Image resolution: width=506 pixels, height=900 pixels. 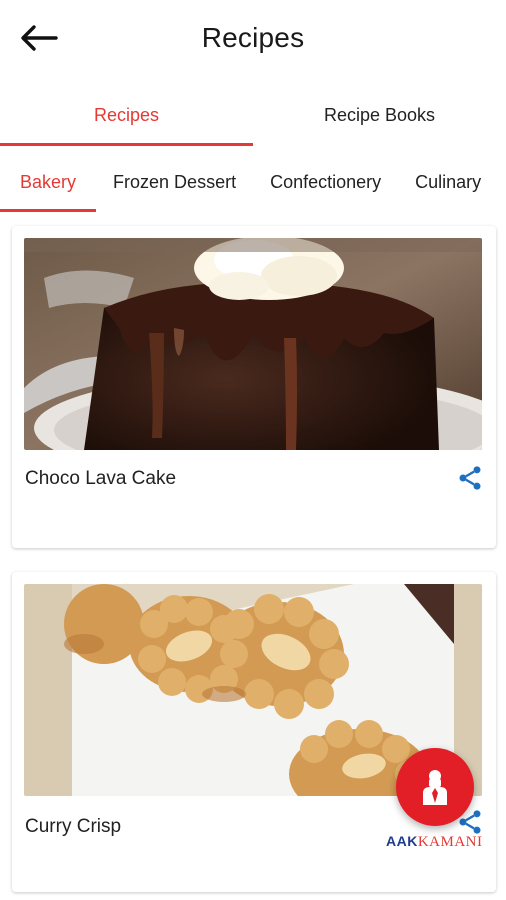 What do you see at coordinates (448, 182) in the screenshot?
I see `category-tab-culinary: Culinary` at bounding box center [448, 182].